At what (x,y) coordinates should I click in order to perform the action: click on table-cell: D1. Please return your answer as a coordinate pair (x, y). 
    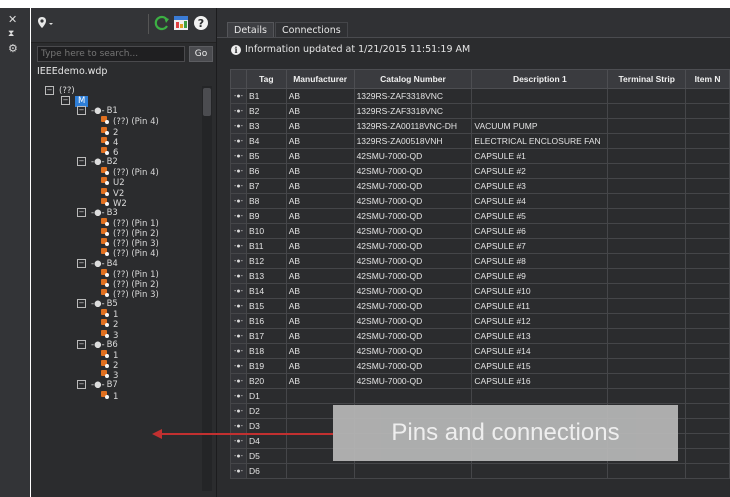
    Looking at the image, I should click on (266, 396).